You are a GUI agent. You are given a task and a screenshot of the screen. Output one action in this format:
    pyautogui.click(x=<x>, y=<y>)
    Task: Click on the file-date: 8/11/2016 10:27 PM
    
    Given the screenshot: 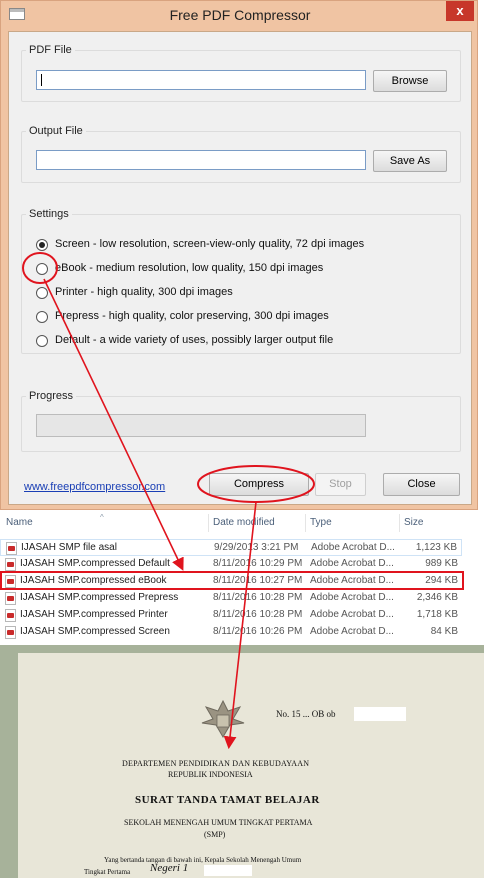 What is the action you would take?
    pyautogui.click(x=258, y=580)
    